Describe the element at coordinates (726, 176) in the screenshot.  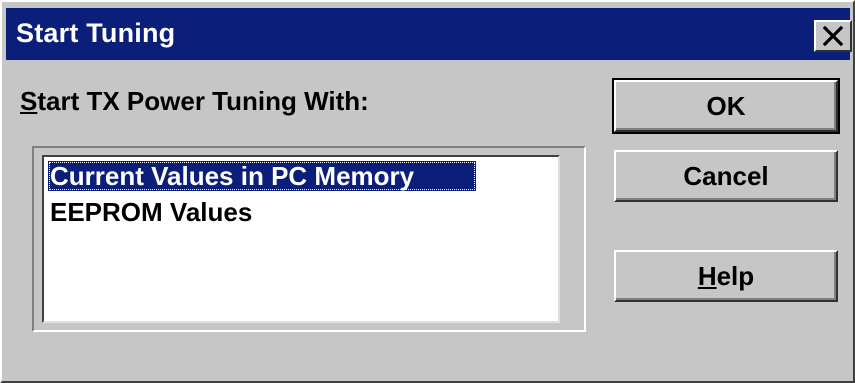
I see `cancel-button: Cancel` at that location.